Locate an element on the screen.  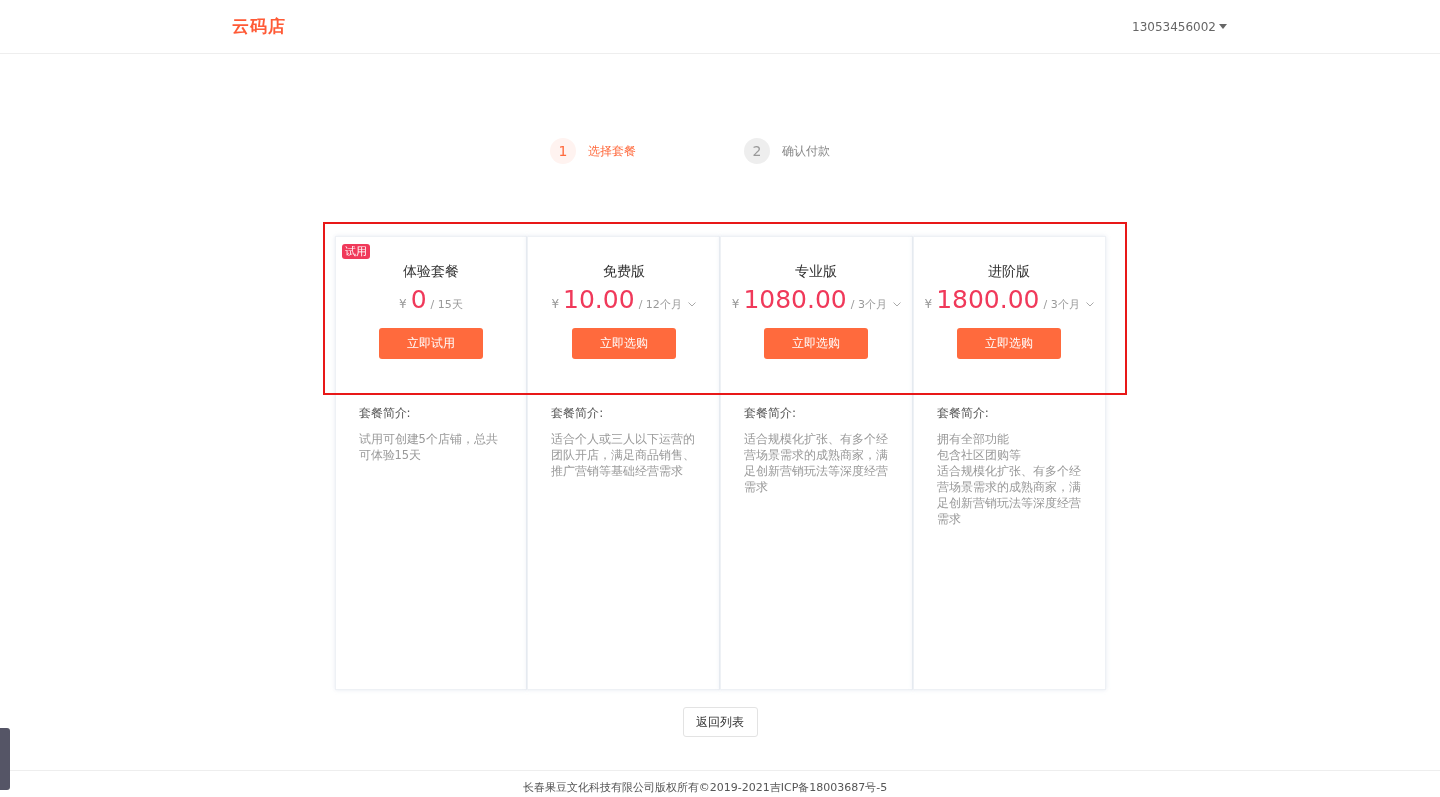
step-label: 确认付款 is located at coordinates (806, 151).